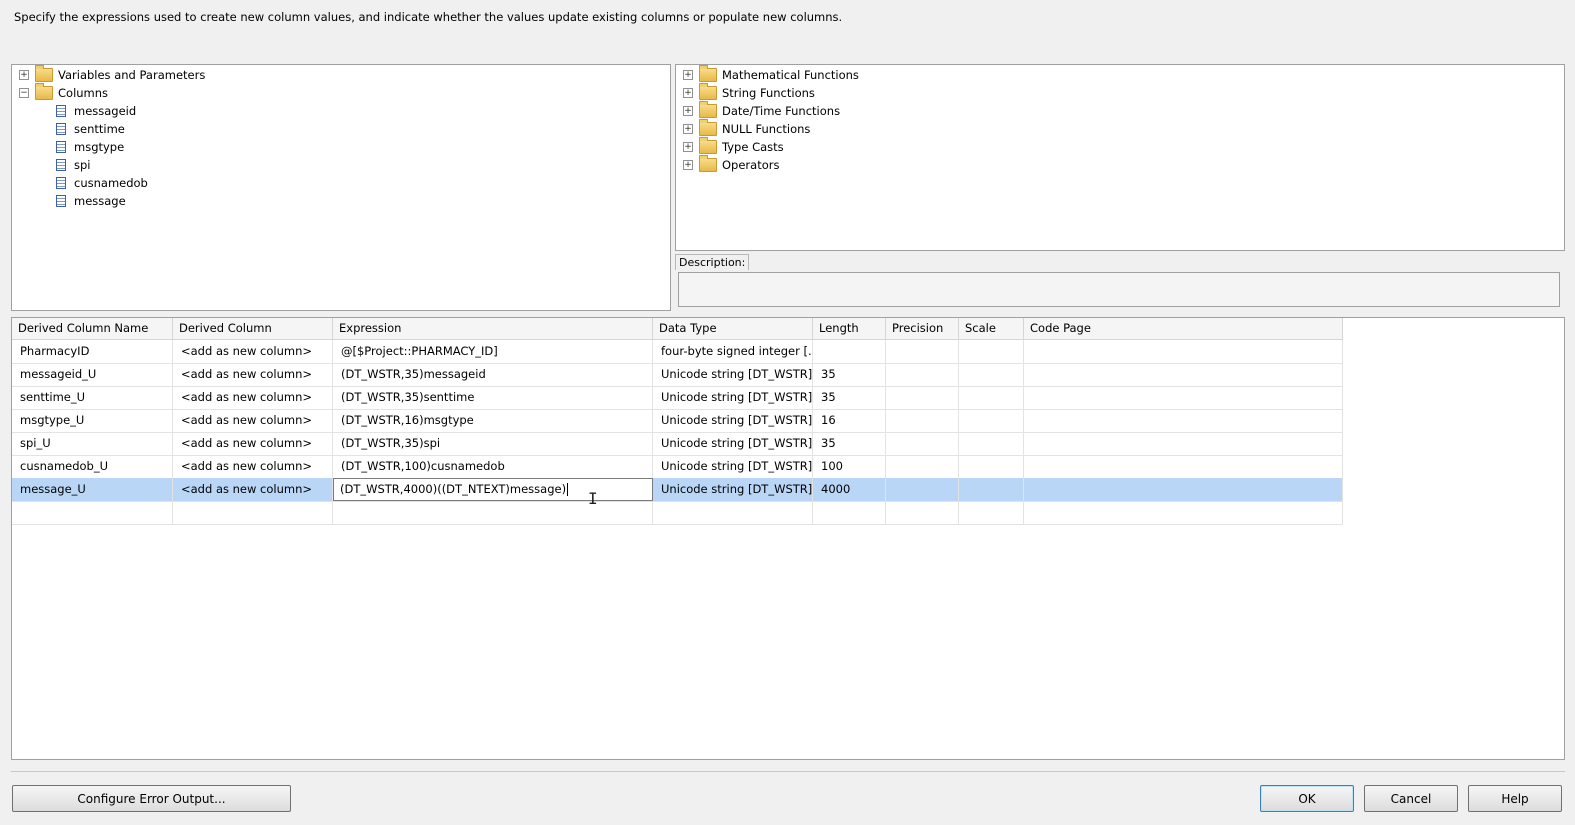 The height and width of the screenshot is (825, 1575). I want to click on collapse-icon: −, so click(24, 93).